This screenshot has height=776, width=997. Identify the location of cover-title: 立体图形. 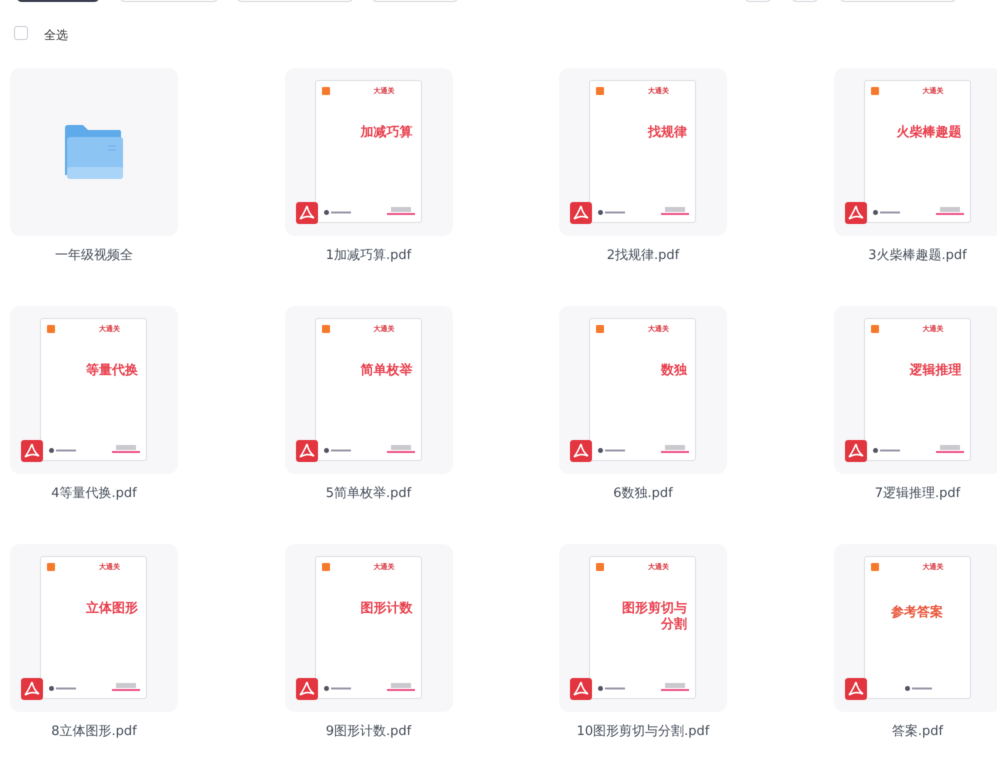
(112, 609).